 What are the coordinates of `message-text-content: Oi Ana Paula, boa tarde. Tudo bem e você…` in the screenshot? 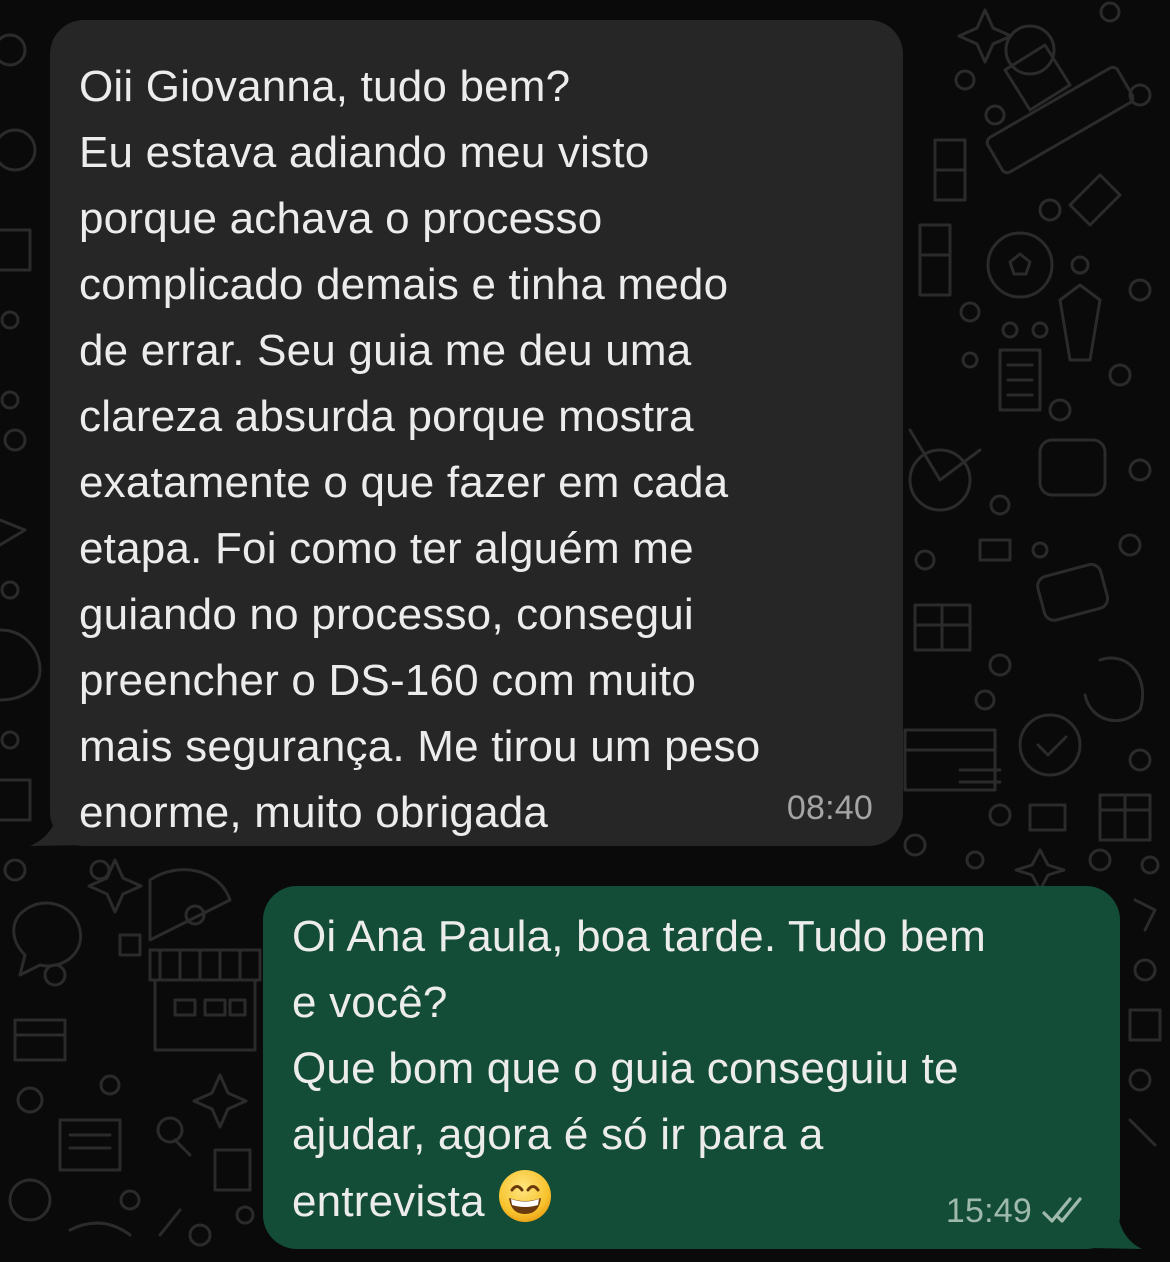 It's located at (639, 1069).